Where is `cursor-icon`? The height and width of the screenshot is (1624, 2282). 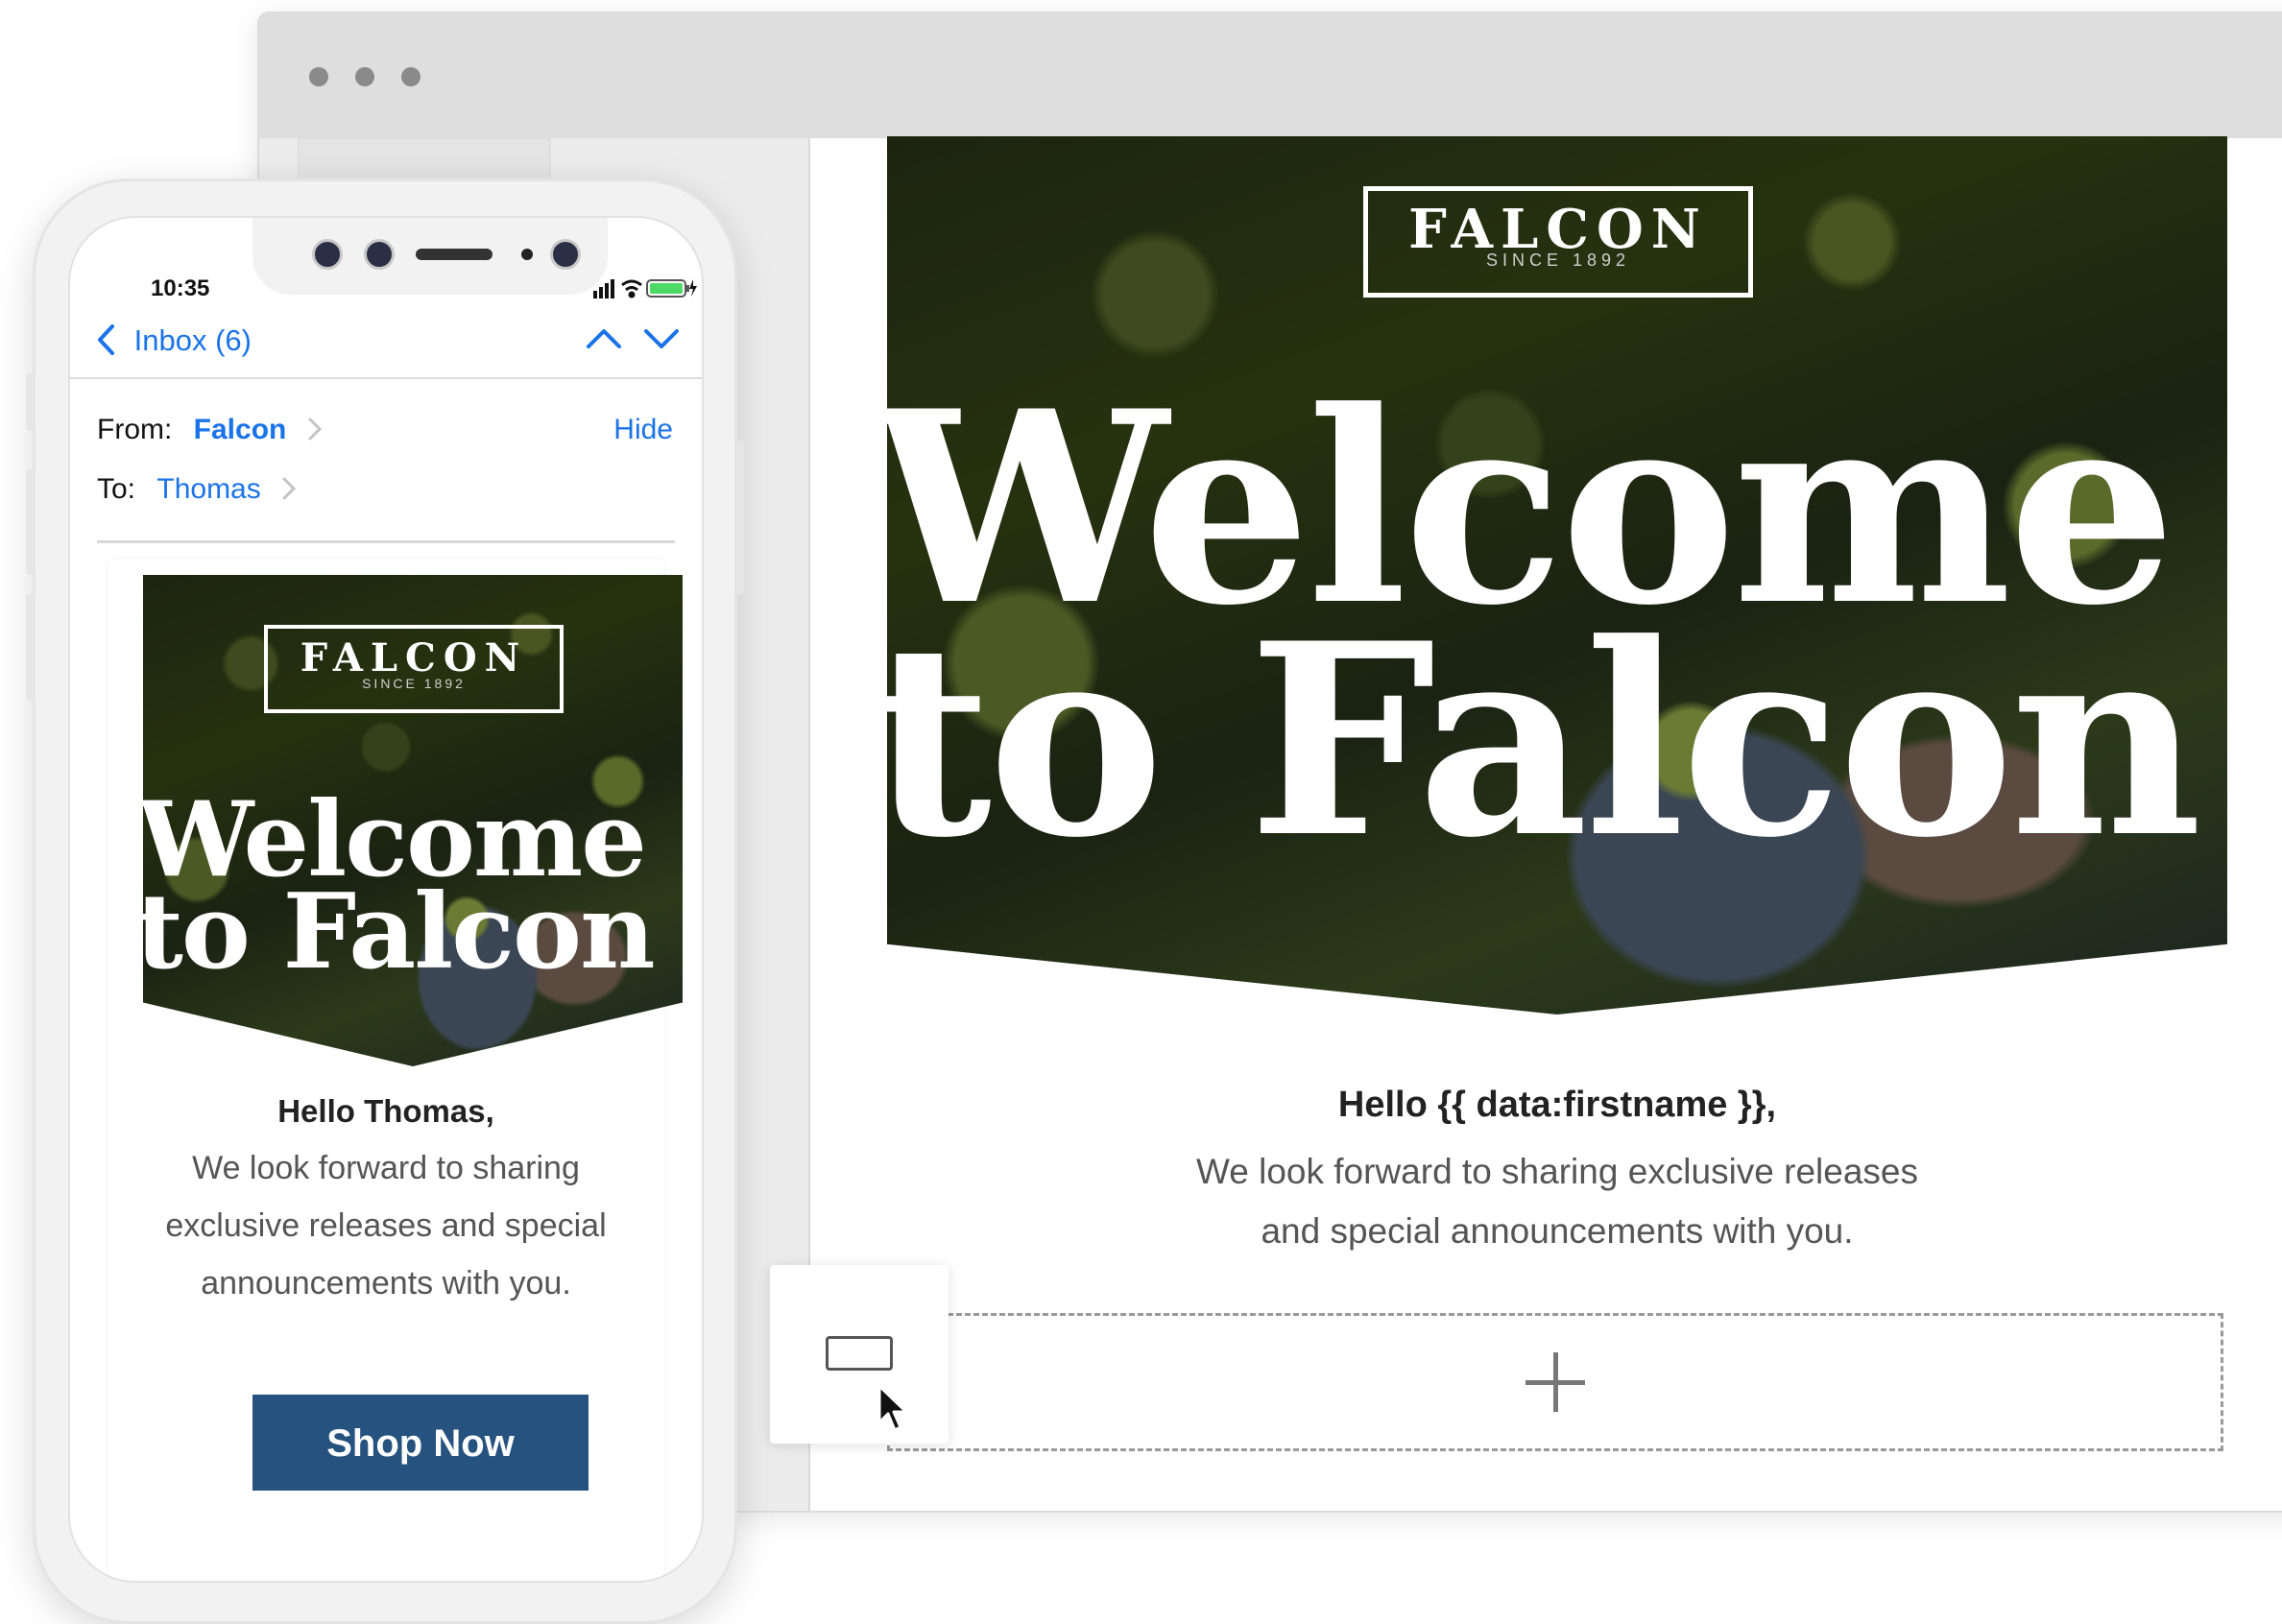 cursor-icon is located at coordinates (893, 1408).